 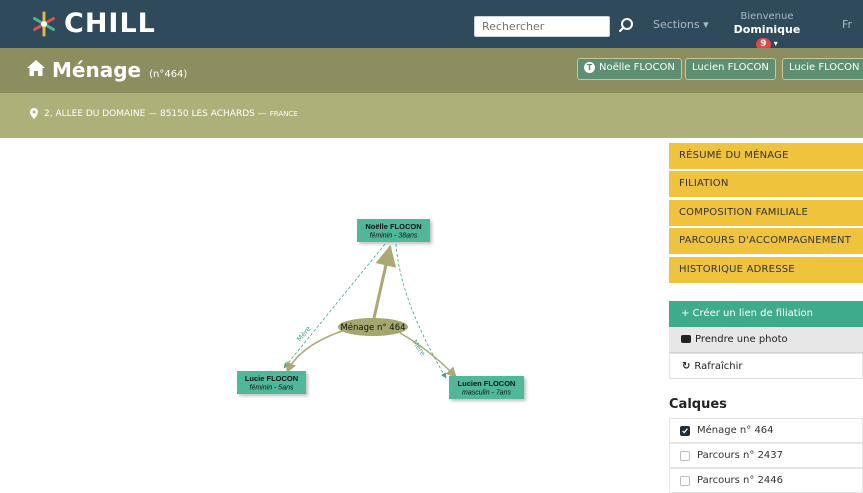 I want to click on menu-item-resume: RÉSUMÉ DU MÉNAGE, so click(x=766, y=156).